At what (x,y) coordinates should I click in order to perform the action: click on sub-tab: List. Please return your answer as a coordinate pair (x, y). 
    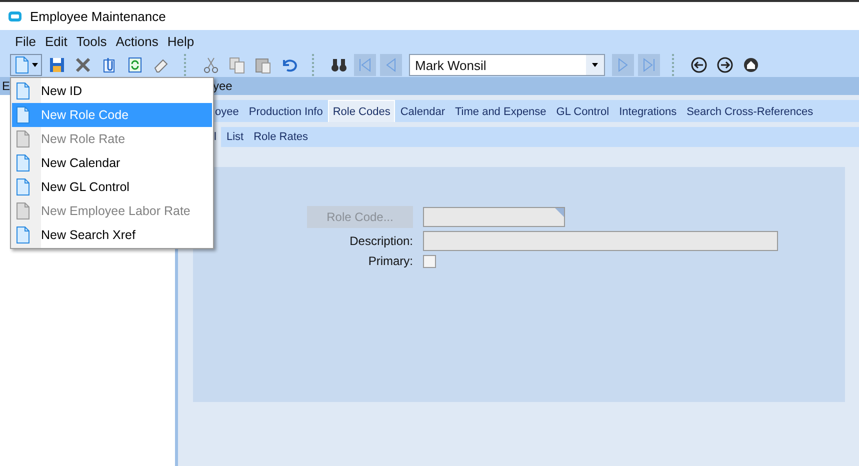
    Looking at the image, I should click on (235, 137).